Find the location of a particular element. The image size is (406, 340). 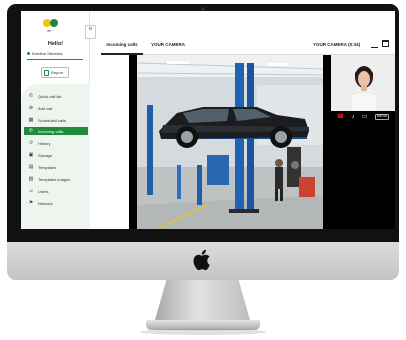

call-controls: ☎ ♪ ▭ MENU is located at coordinates (363, 117).